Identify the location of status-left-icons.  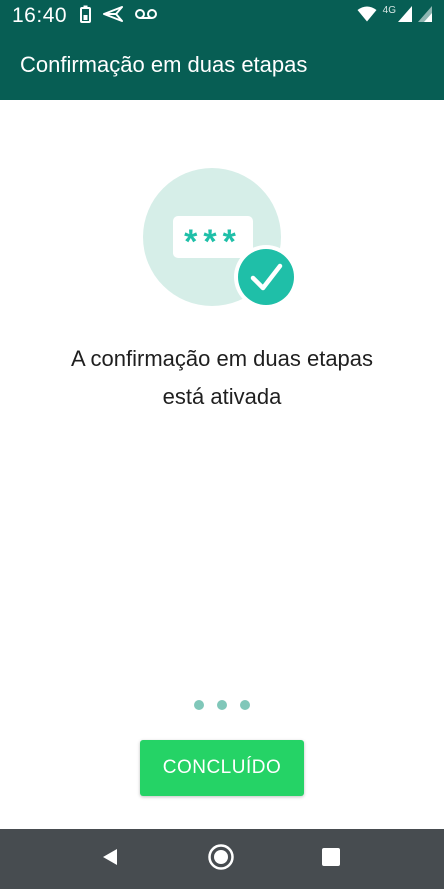
(118, 16).